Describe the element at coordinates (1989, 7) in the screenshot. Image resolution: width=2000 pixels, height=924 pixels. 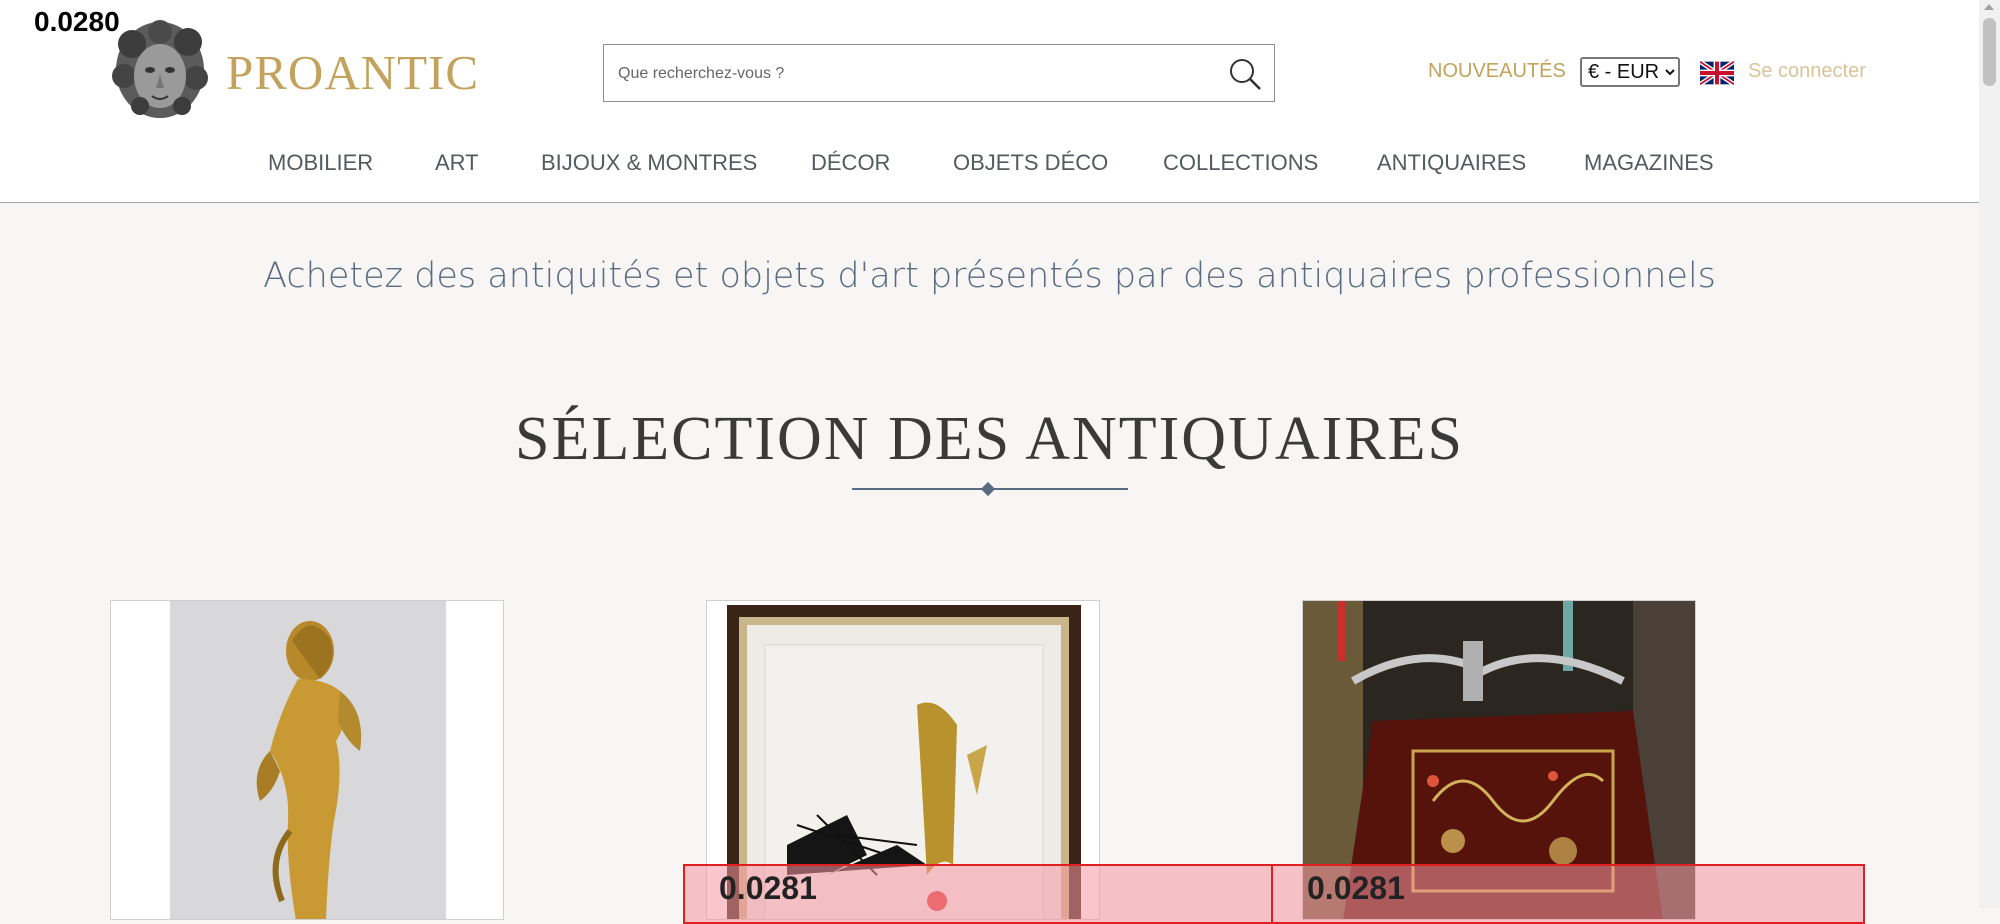
I see `scroll-up-icon` at that location.